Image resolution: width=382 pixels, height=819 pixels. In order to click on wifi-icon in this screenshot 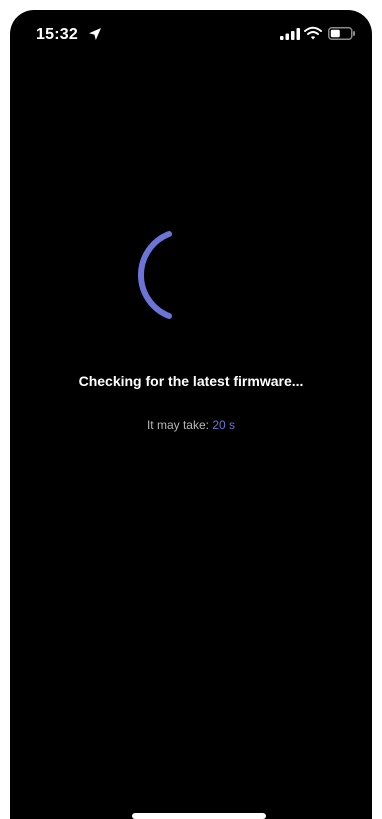, I will do `click(313, 33)`.